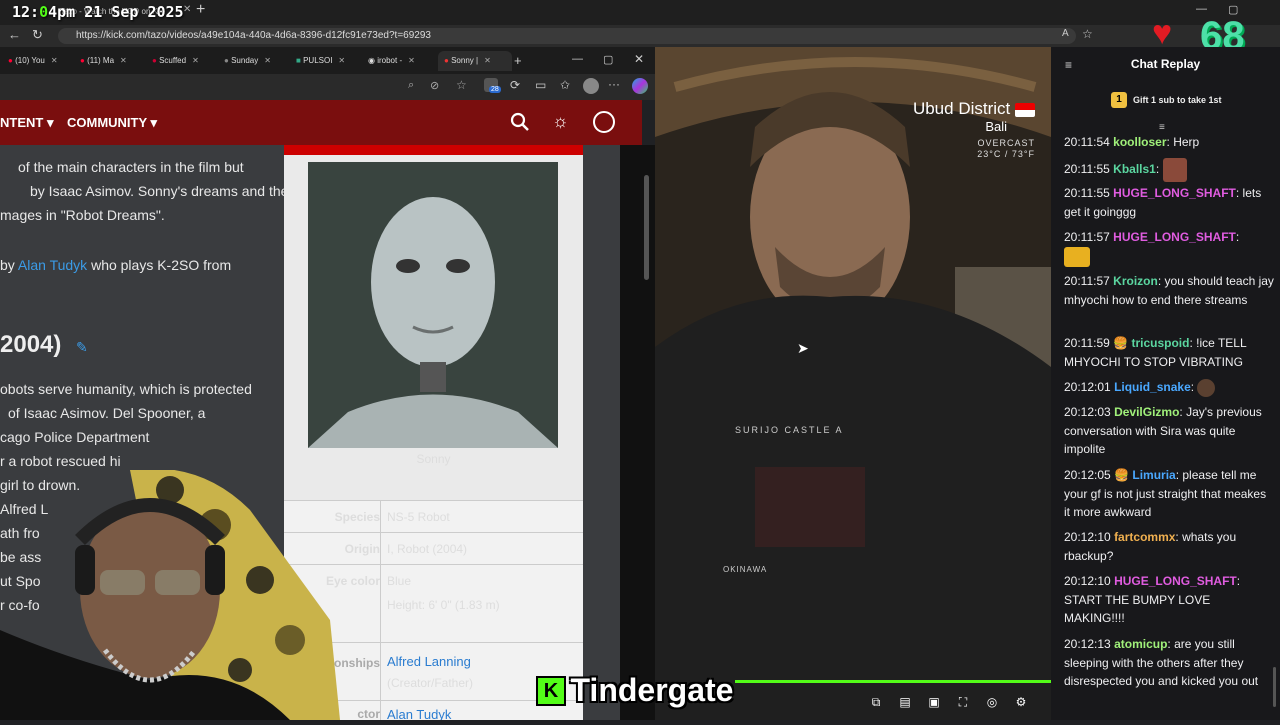 Image resolution: width=1280 pixels, height=725 pixels. I want to click on gift-badge: 1, so click(1119, 100).